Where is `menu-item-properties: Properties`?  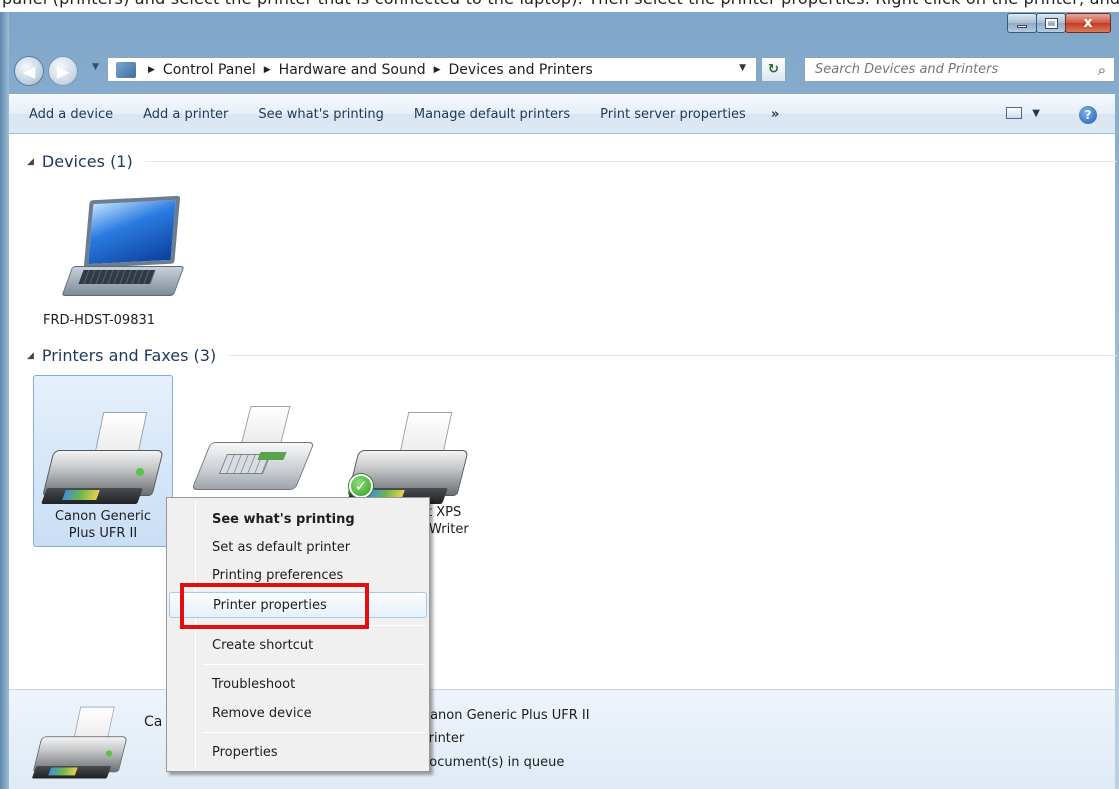
menu-item-properties: Properties is located at coordinates (298, 752).